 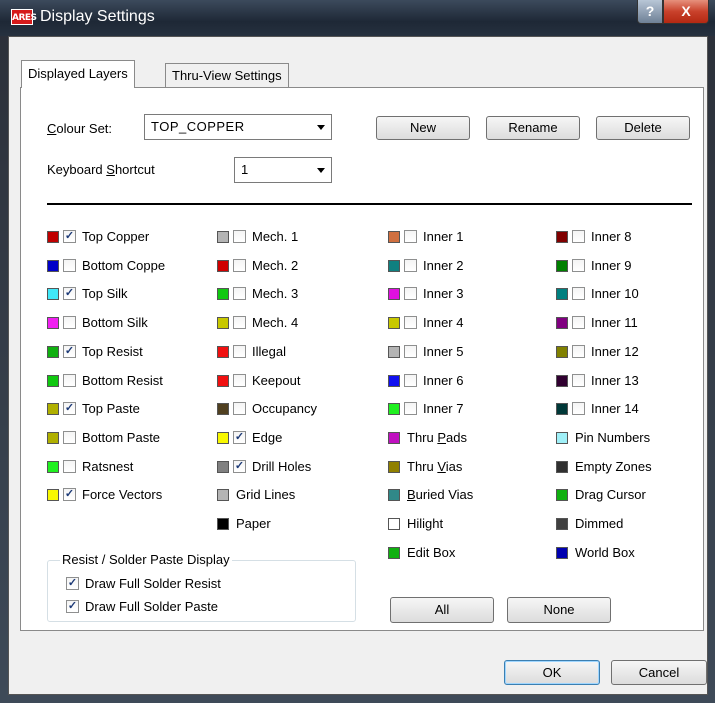 What do you see at coordinates (643, 128) in the screenshot?
I see `delete-button: Delete` at bounding box center [643, 128].